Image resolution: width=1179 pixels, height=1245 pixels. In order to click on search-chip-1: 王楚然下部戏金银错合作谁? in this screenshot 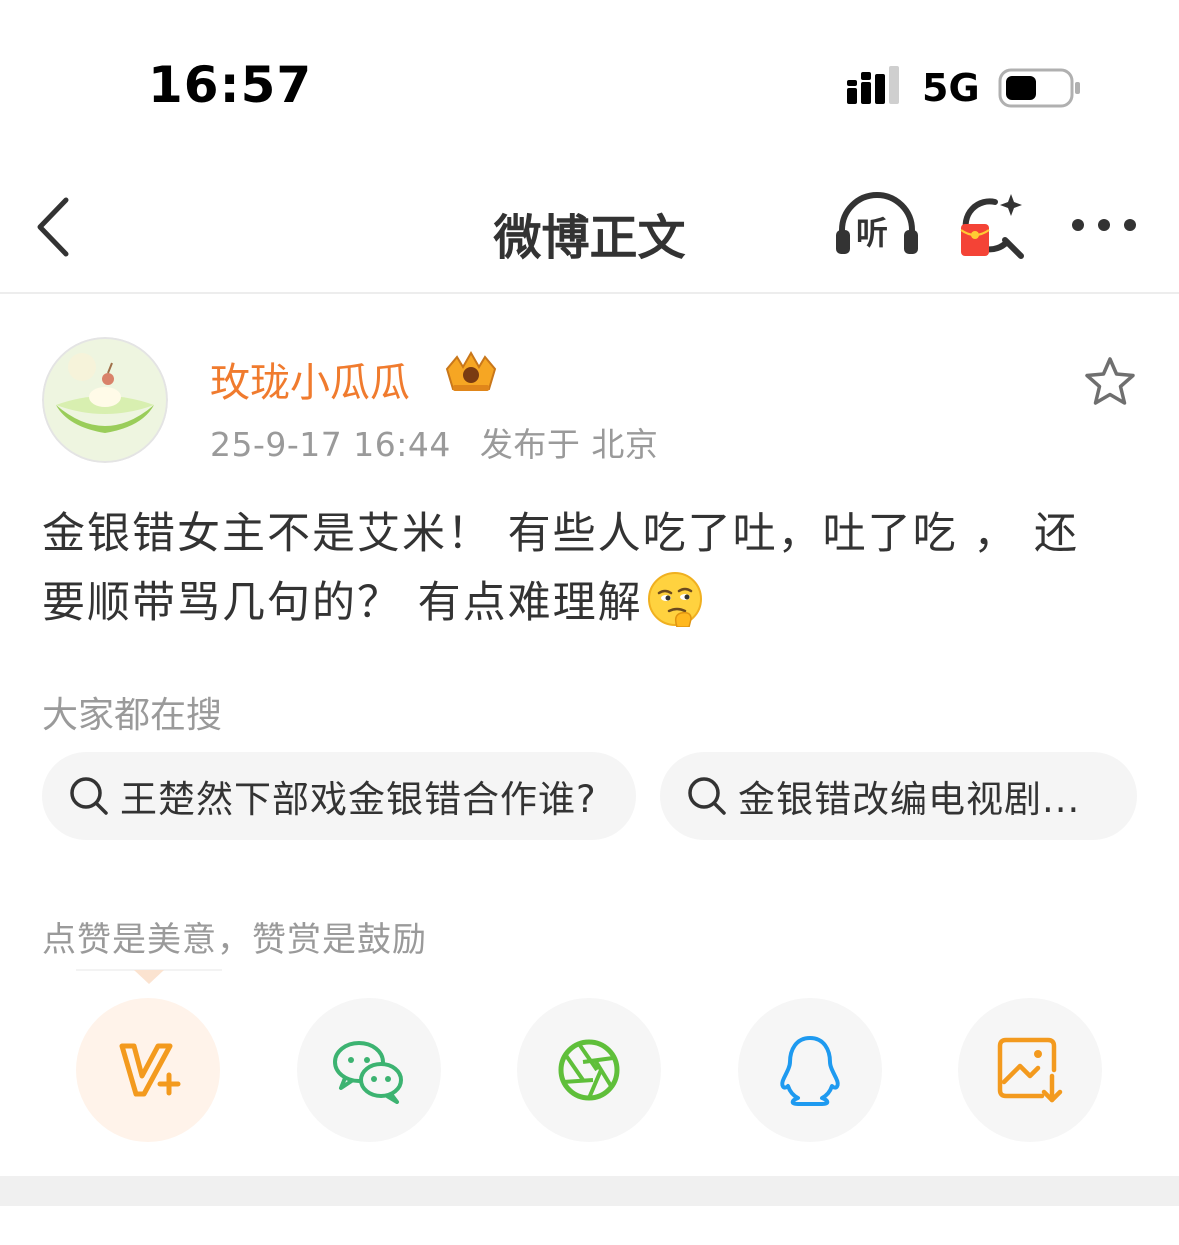, I will do `click(339, 796)`.